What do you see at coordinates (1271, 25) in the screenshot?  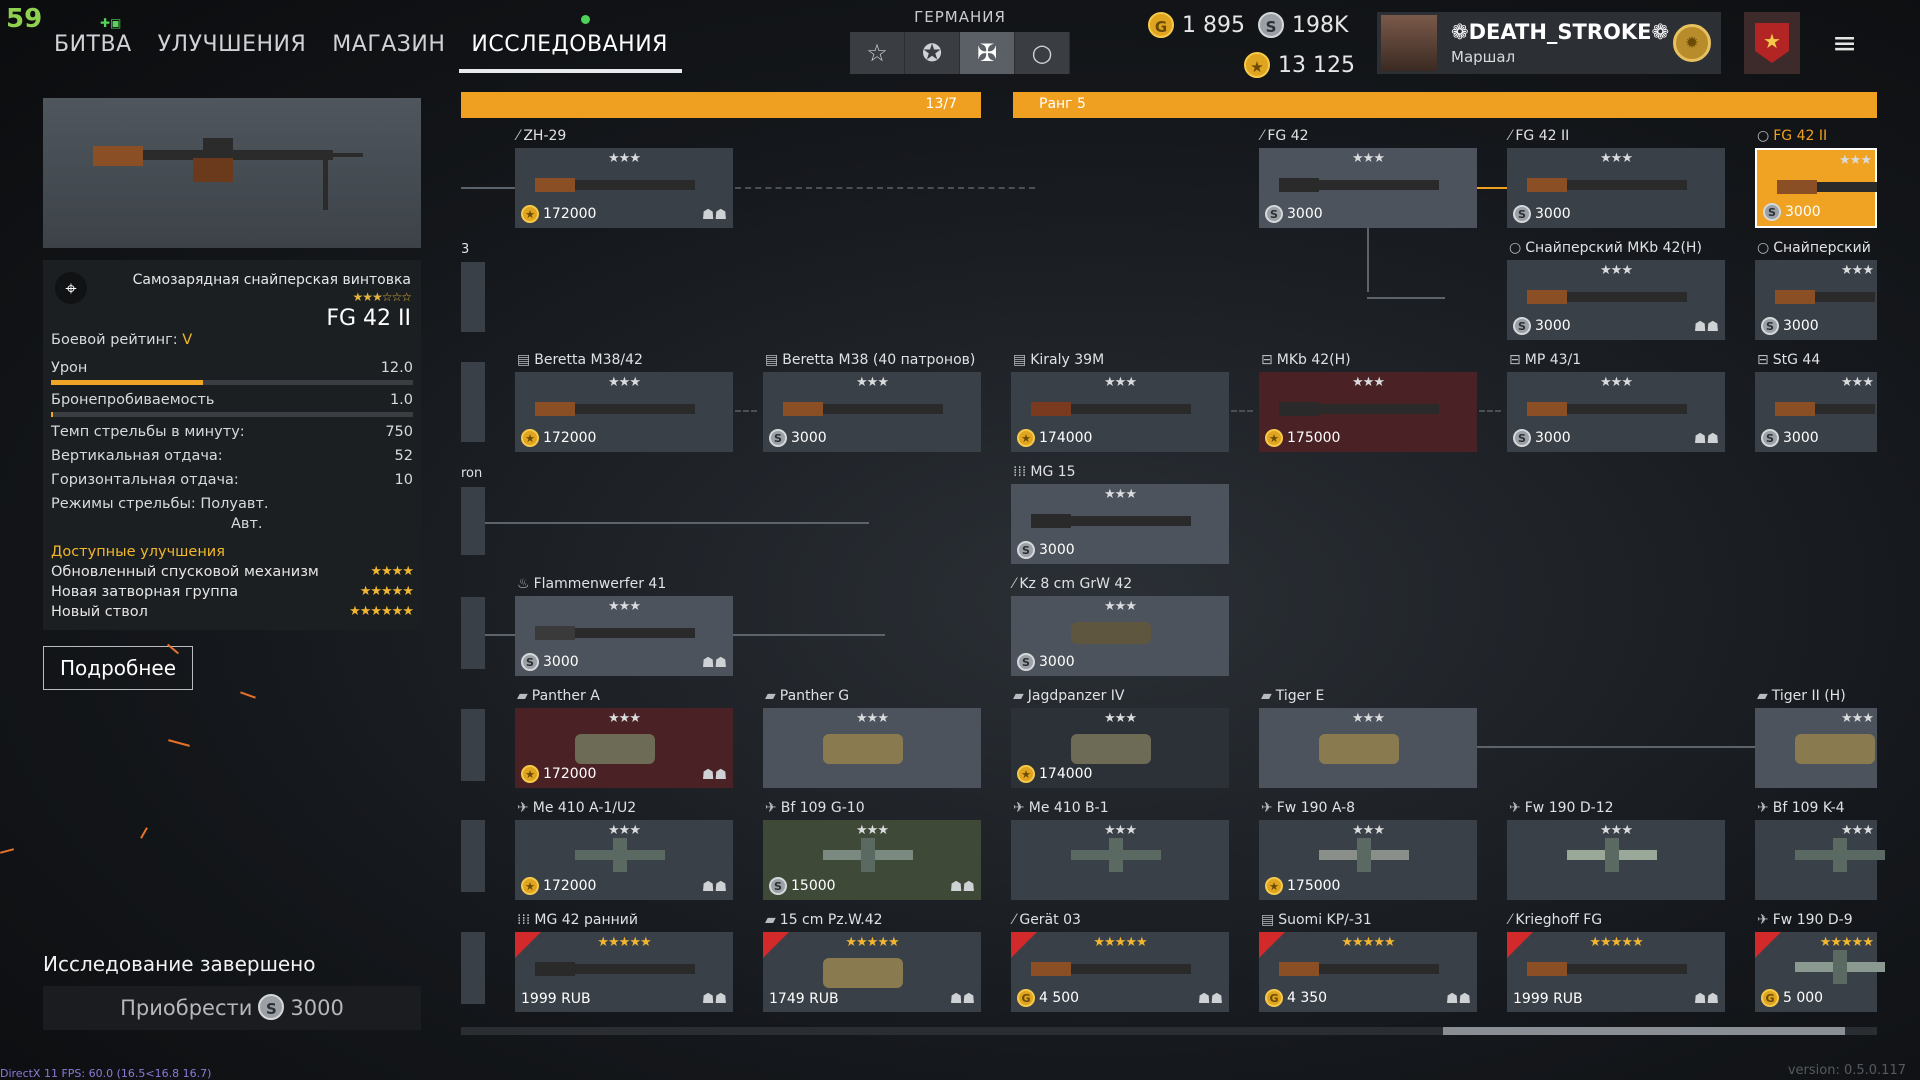 I see `silver-coin-icon: S` at bounding box center [1271, 25].